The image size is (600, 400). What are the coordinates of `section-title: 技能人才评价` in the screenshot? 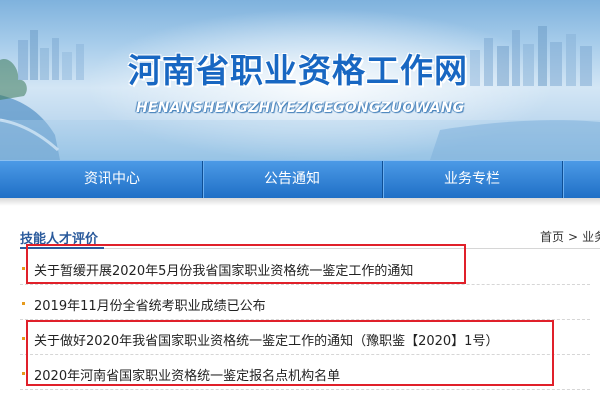 It's located at (59, 239).